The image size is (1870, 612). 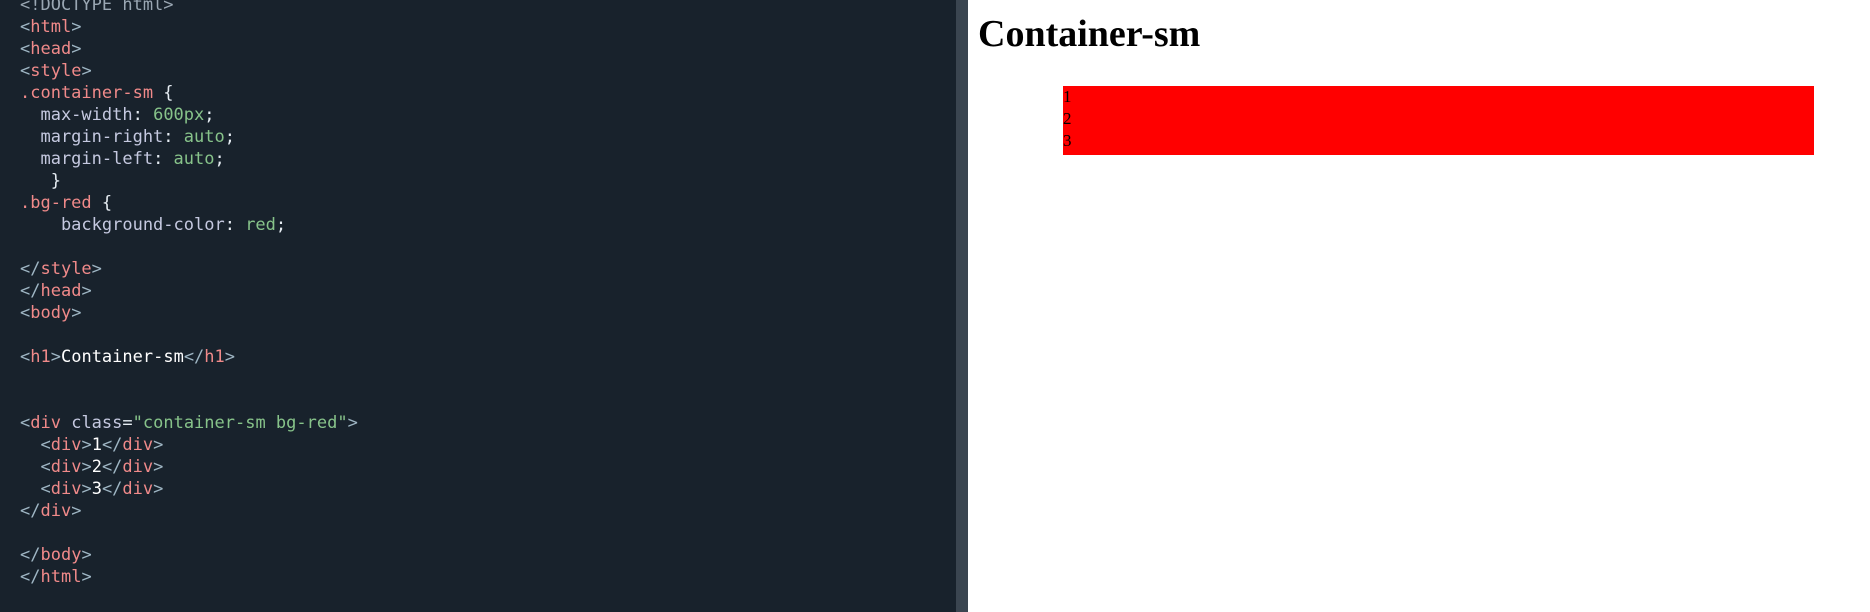 I want to click on code-line: <head>, so click(x=189, y=49).